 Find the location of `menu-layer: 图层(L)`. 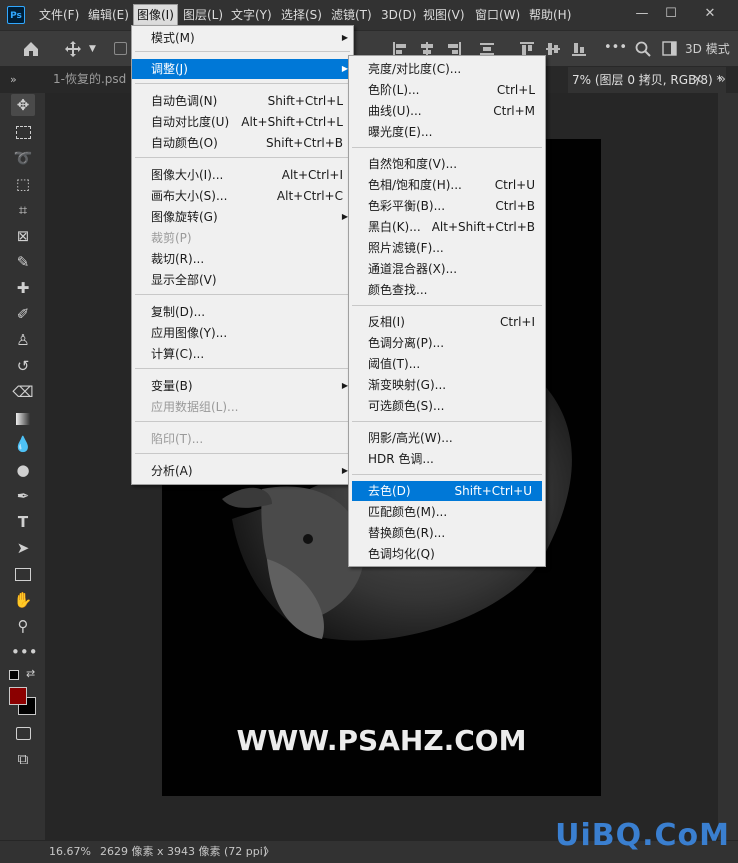

menu-layer: 图层(L) is located at coordinates (203, 15).